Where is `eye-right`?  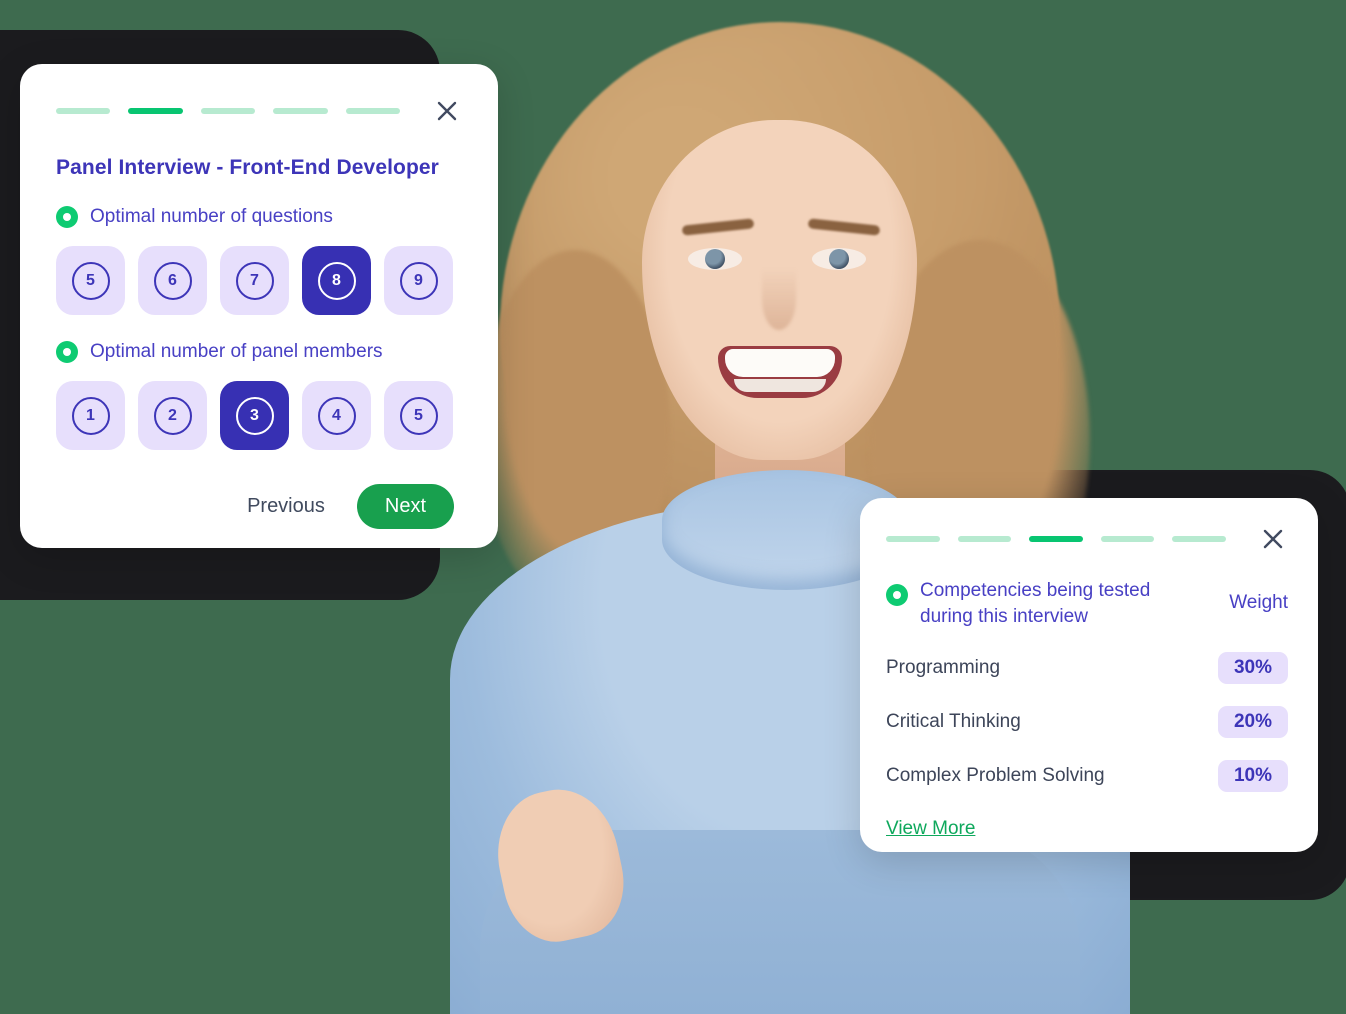 eye-right is located at coordinates (839, 259).